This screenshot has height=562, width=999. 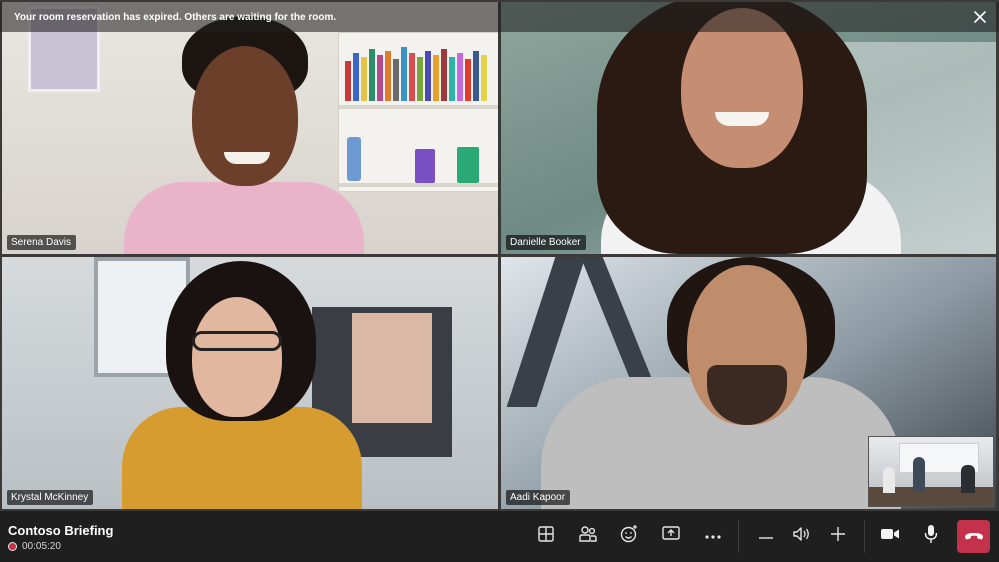 I want to click on share-screen-icon, so click(x=671, y=536).